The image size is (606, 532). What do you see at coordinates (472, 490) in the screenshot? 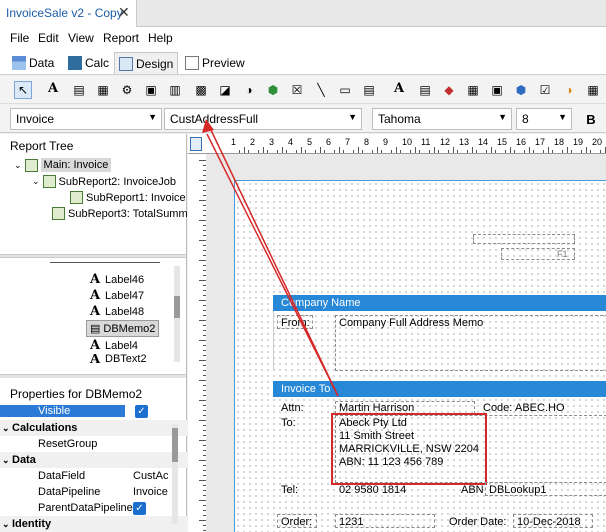
I see `abn-label: ABN` at bounding box center [472, 490].